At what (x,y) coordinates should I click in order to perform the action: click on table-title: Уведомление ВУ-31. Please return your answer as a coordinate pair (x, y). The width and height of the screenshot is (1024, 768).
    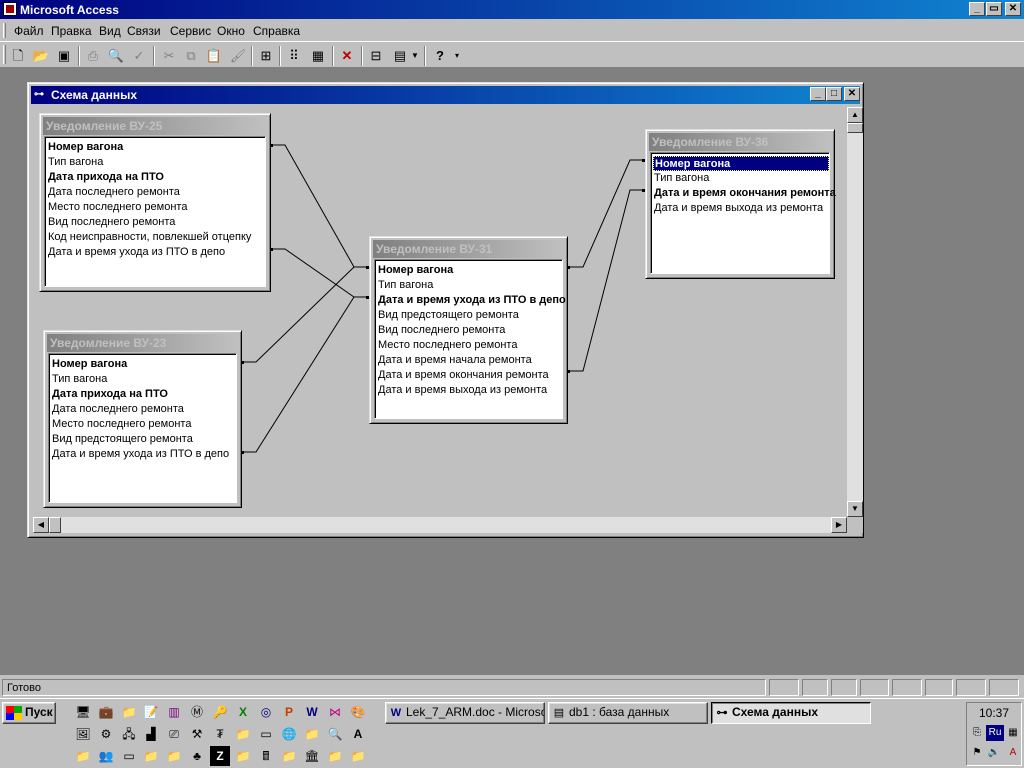
    Looking at the image, I should click on (468, 249).